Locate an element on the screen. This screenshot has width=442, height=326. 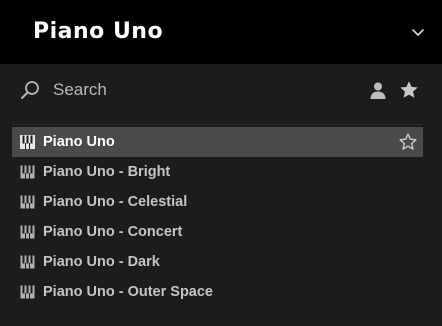
star-icon is located at coordinates (409, 90).